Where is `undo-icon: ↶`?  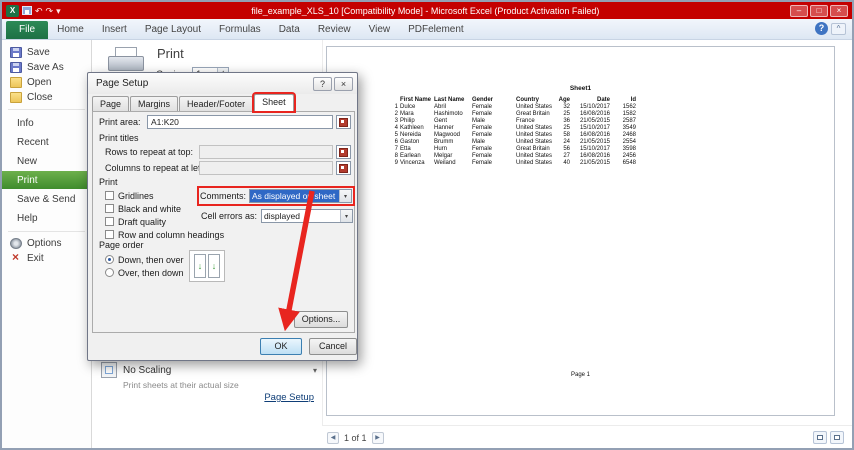 undo-icon: ↶ is located at coordinates (39, 11).